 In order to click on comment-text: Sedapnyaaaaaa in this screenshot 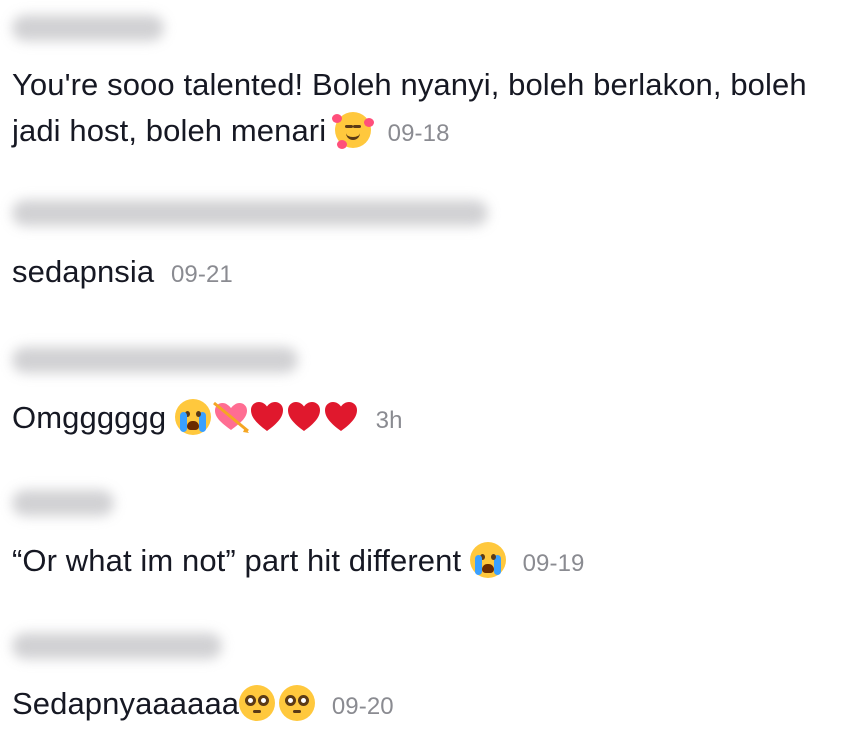, I will do `click(126, 703)`.